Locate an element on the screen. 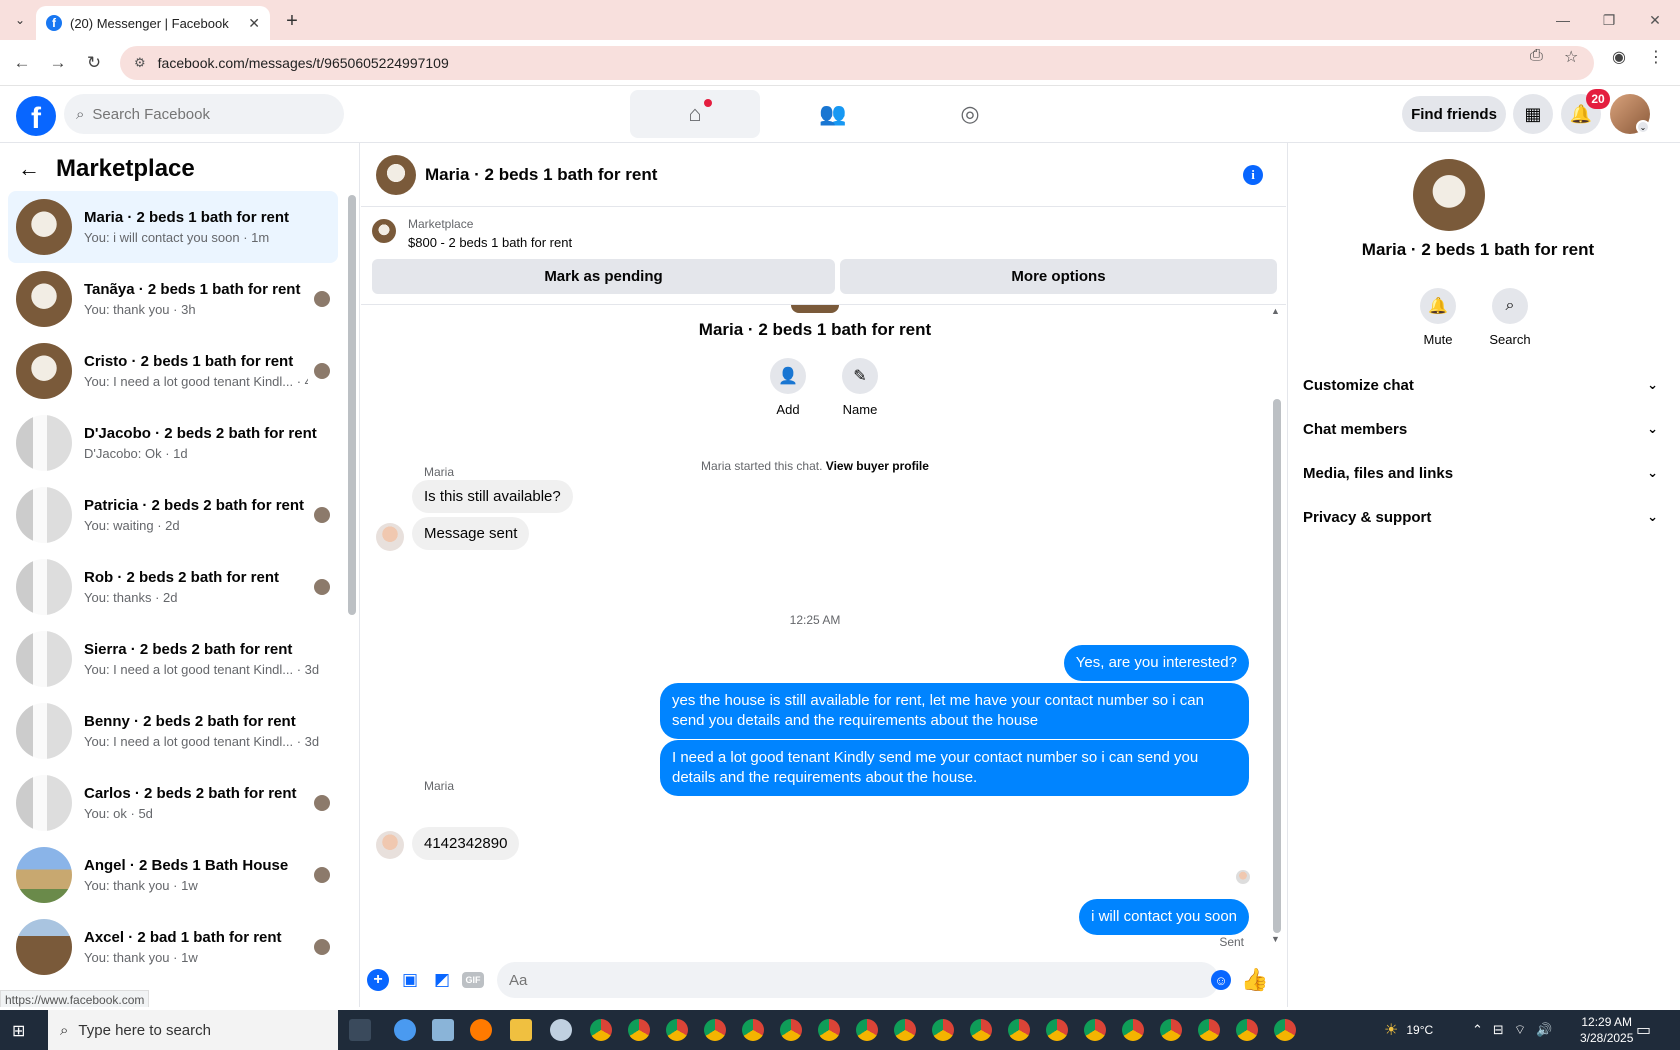 This screenshot has width=1680, height=1050. menu-grid-icon: ▦ is located at coordinates (1533, 114).